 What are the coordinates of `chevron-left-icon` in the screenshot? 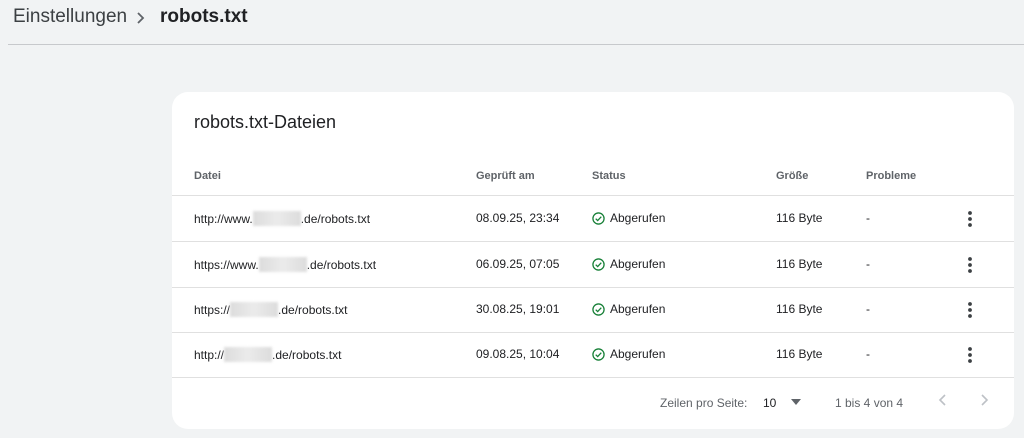 It's located at (943, 400).